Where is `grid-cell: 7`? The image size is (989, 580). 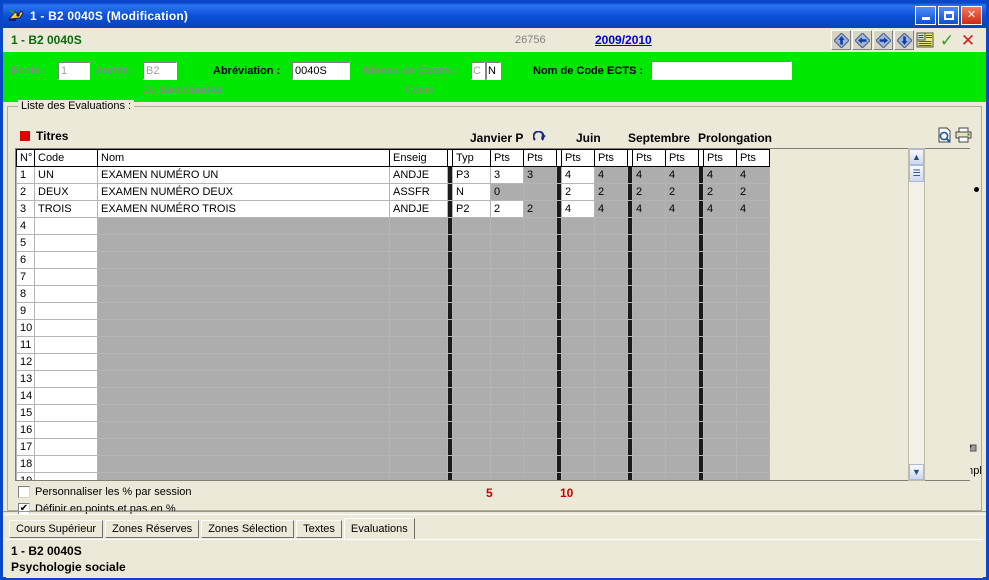 grid-cell: 7 is located at coordinates (25, 277).